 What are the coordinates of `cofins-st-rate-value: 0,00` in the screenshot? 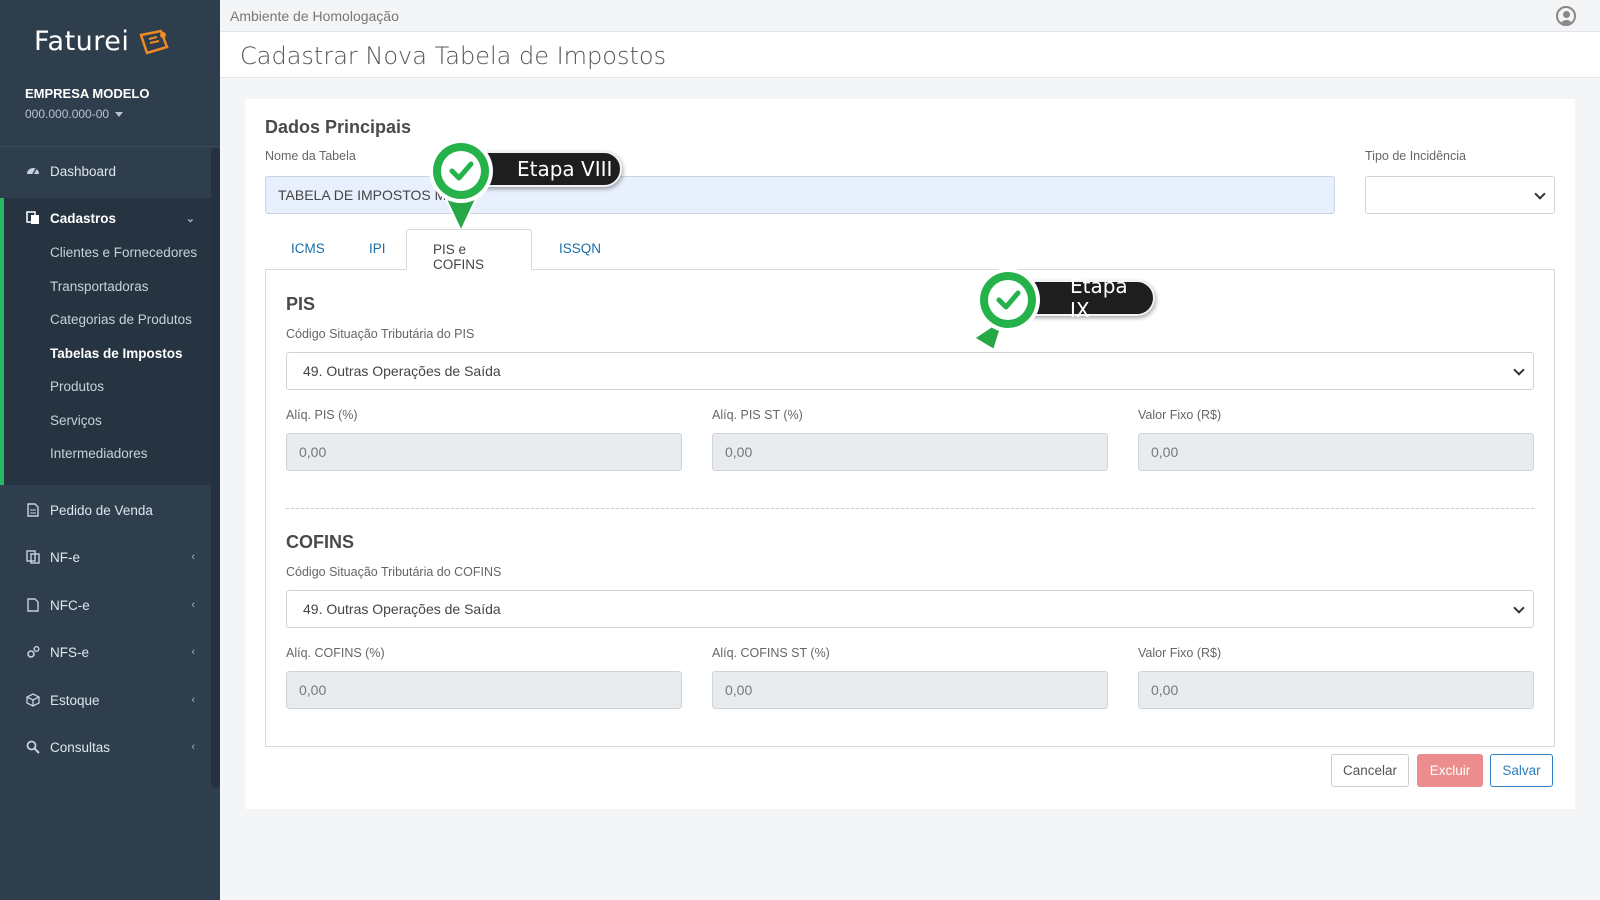 It's located at (739, 690).